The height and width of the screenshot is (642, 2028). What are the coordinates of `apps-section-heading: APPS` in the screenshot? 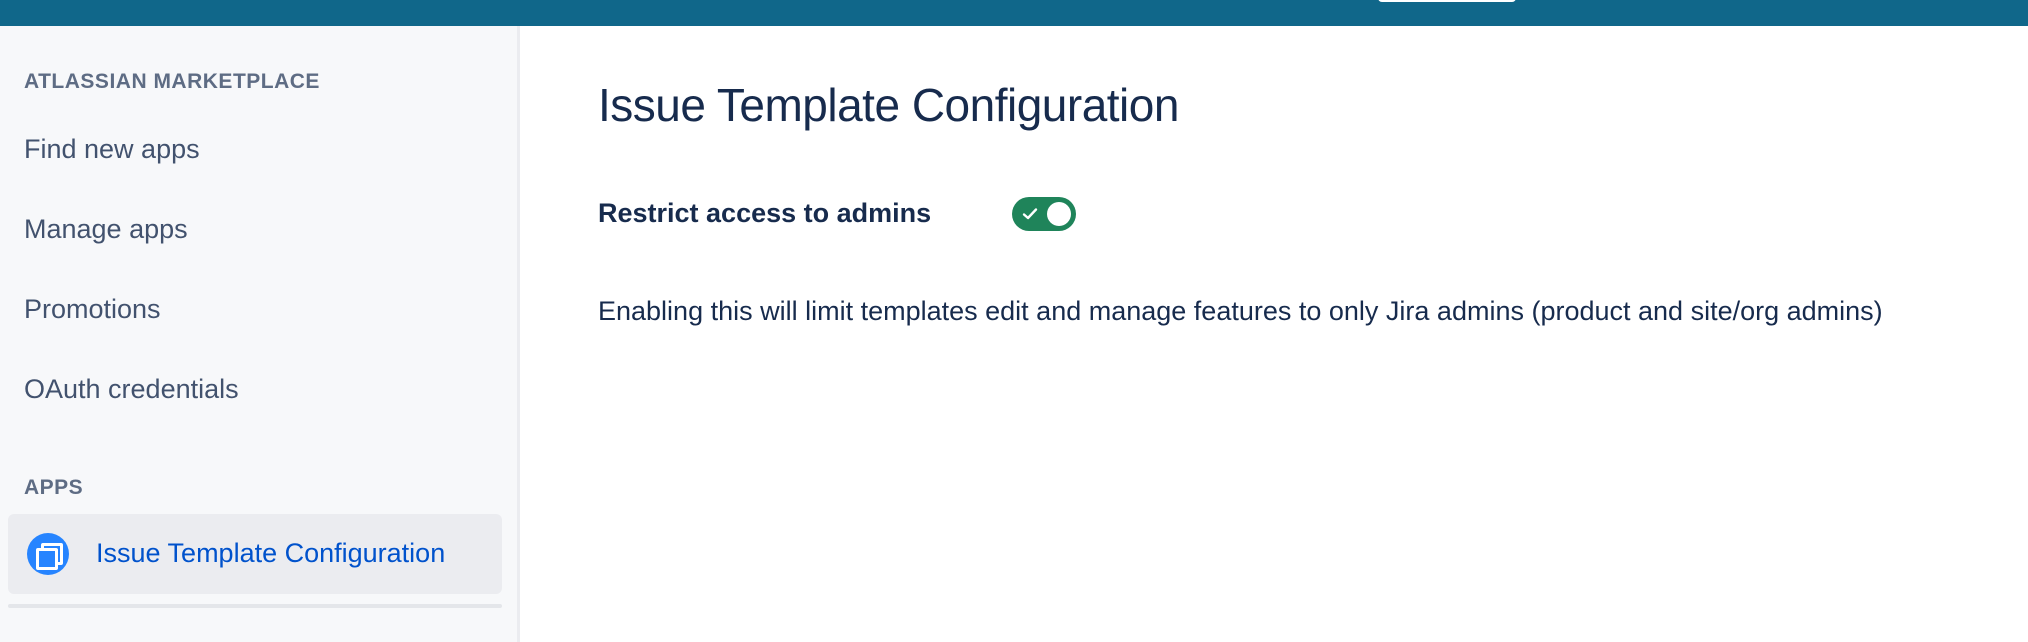 It's located at (54, 487).